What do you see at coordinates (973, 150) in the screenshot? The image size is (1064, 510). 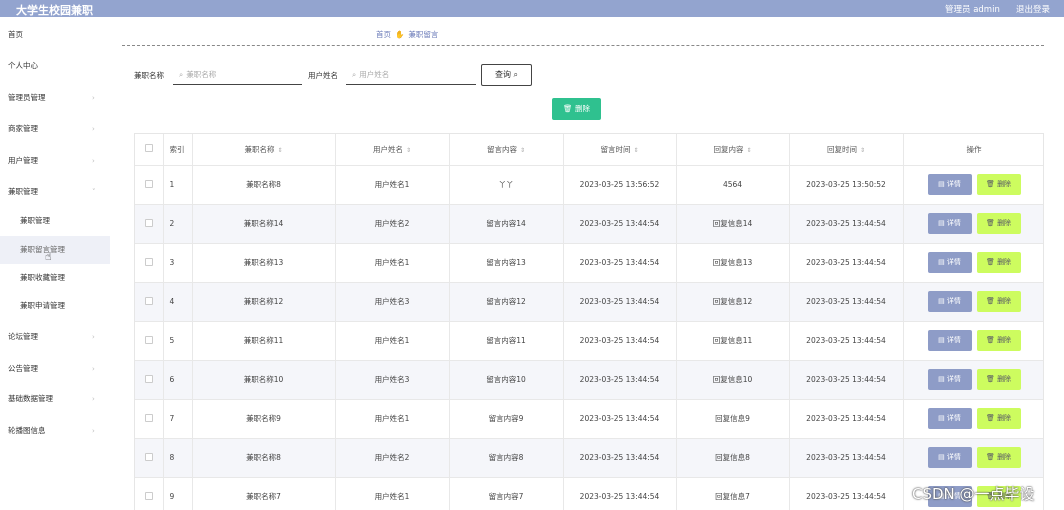 I see `col-header-actions: 操作` at bounding box center [973, 150].